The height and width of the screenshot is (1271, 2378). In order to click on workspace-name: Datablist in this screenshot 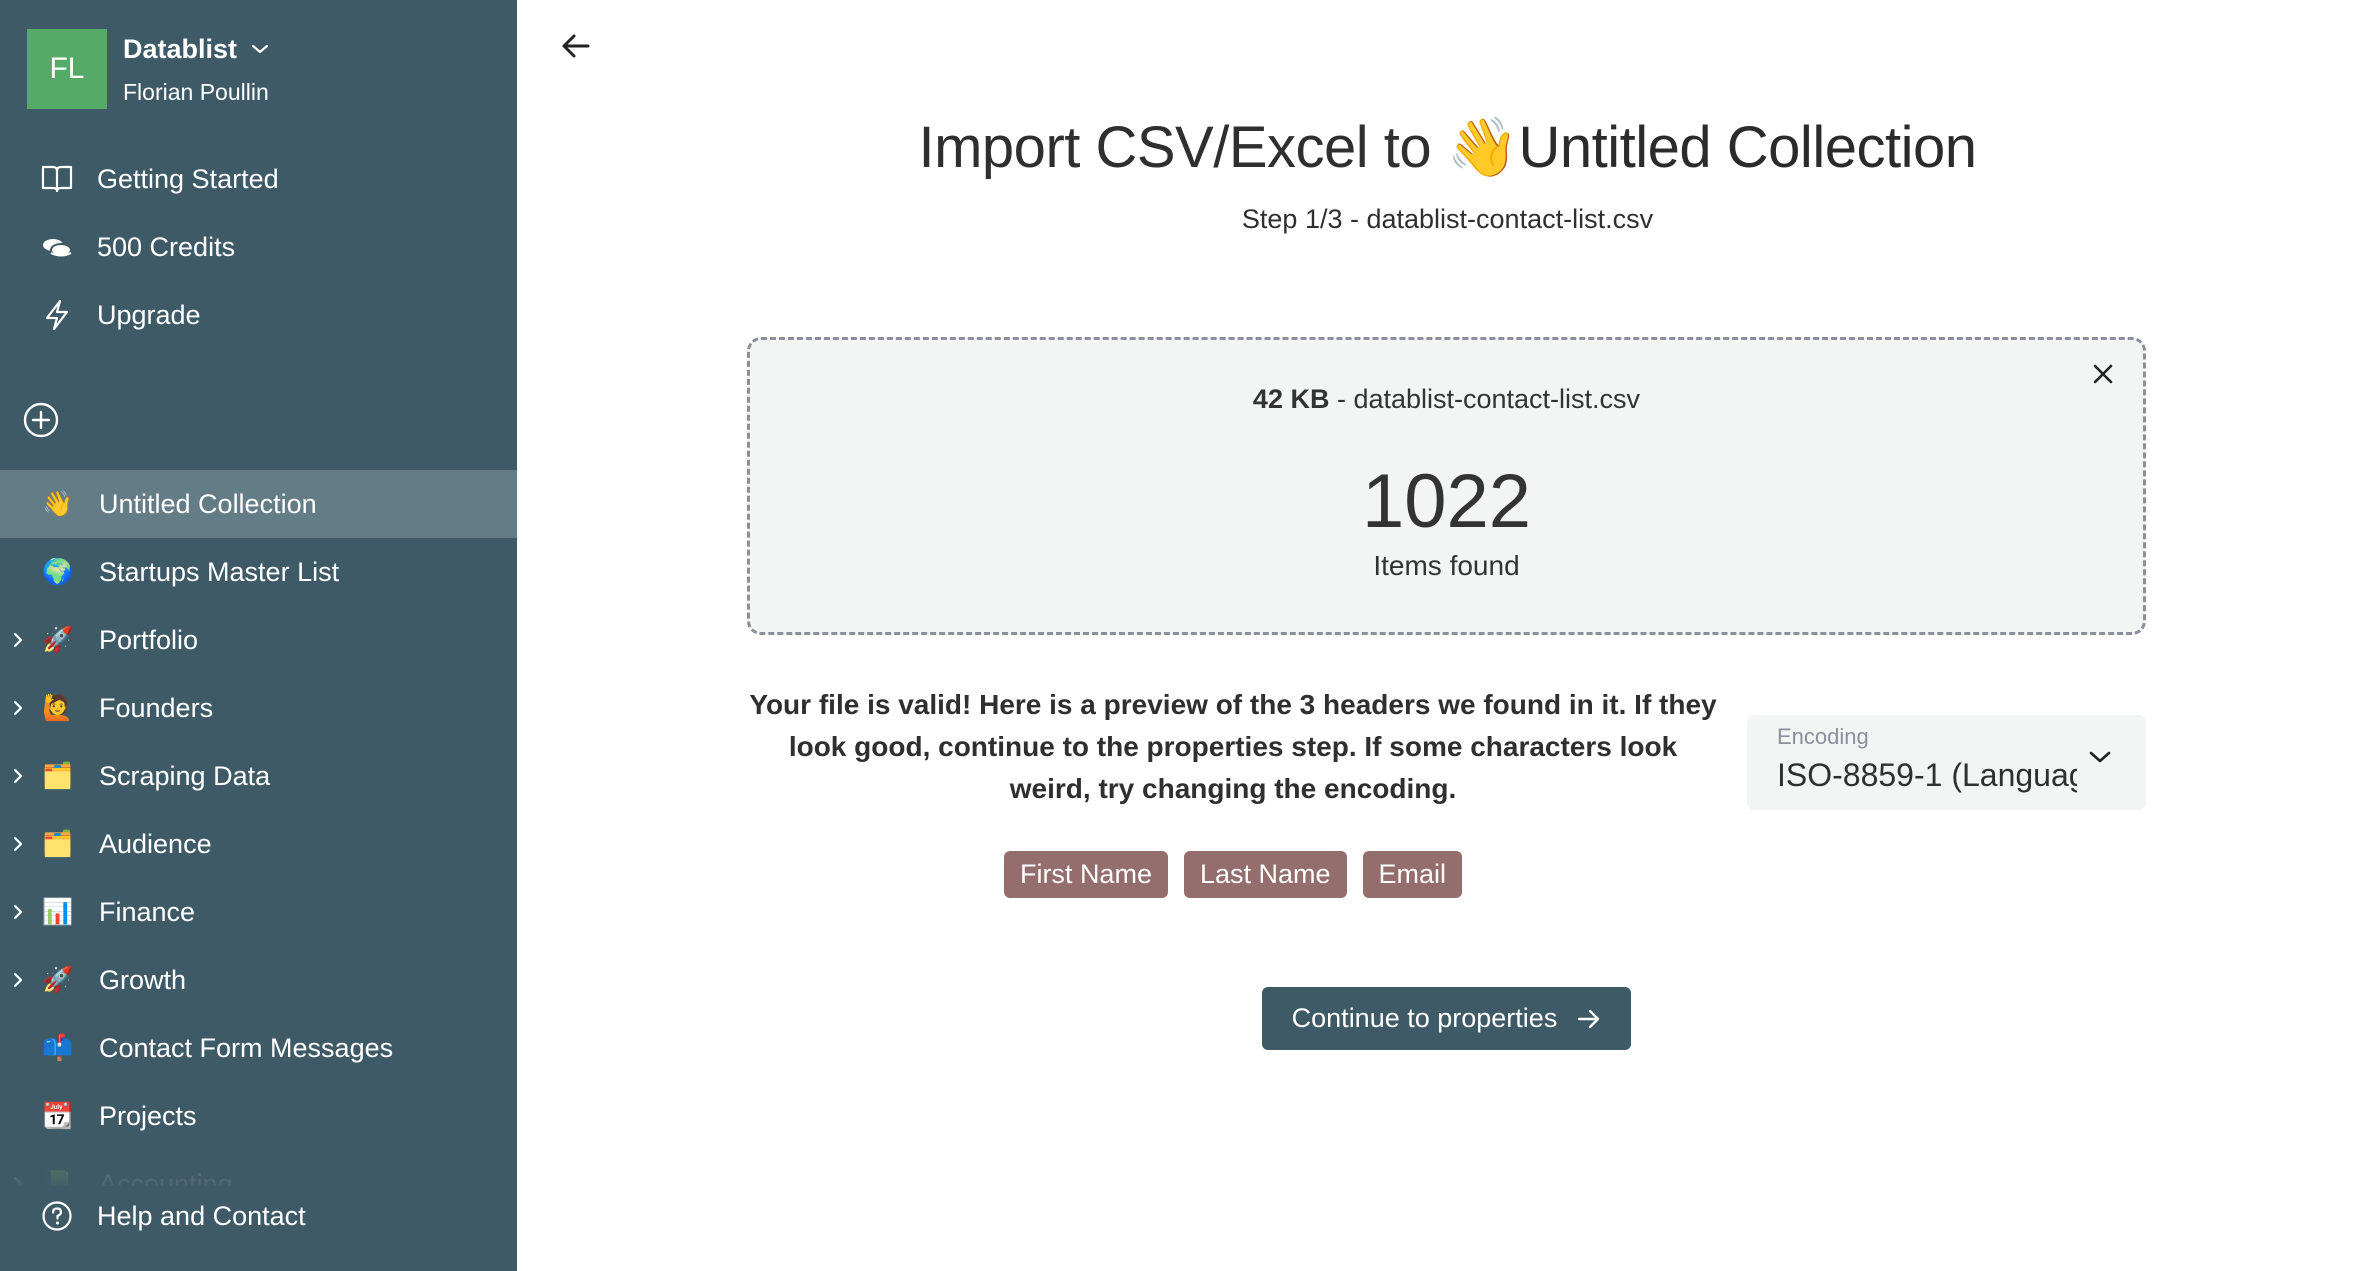, I will do `click(180, 48)`.